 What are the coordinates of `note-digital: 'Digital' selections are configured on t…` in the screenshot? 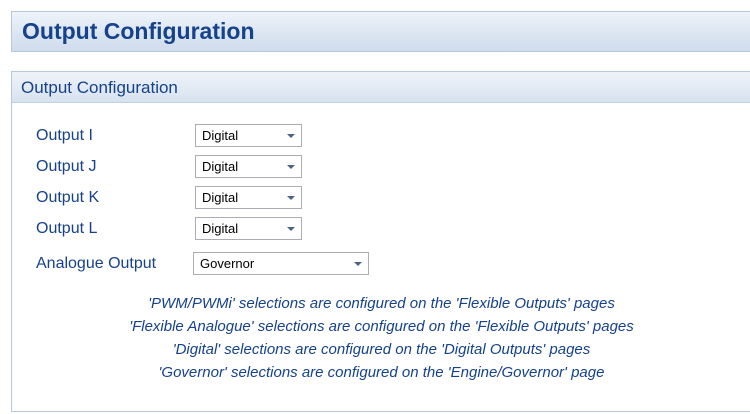 It's located at (381, 349).